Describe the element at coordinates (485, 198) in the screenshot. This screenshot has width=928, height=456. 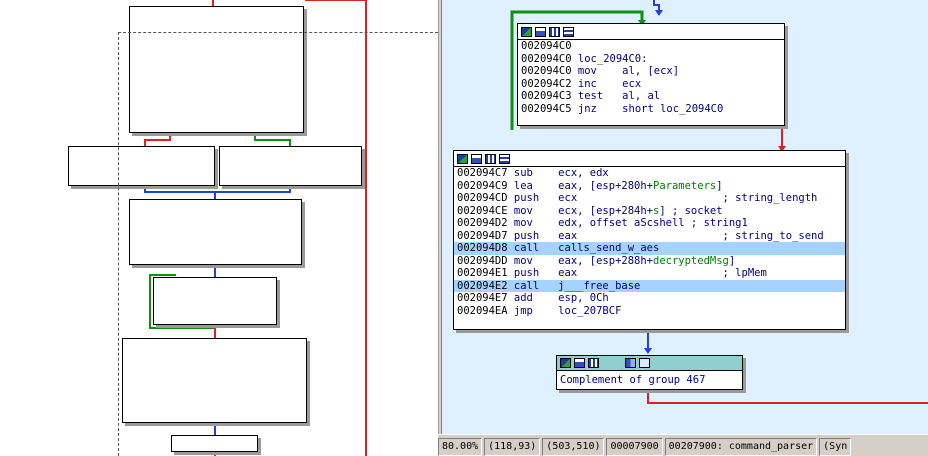
I see `asm-address: 002094CD` at that location.